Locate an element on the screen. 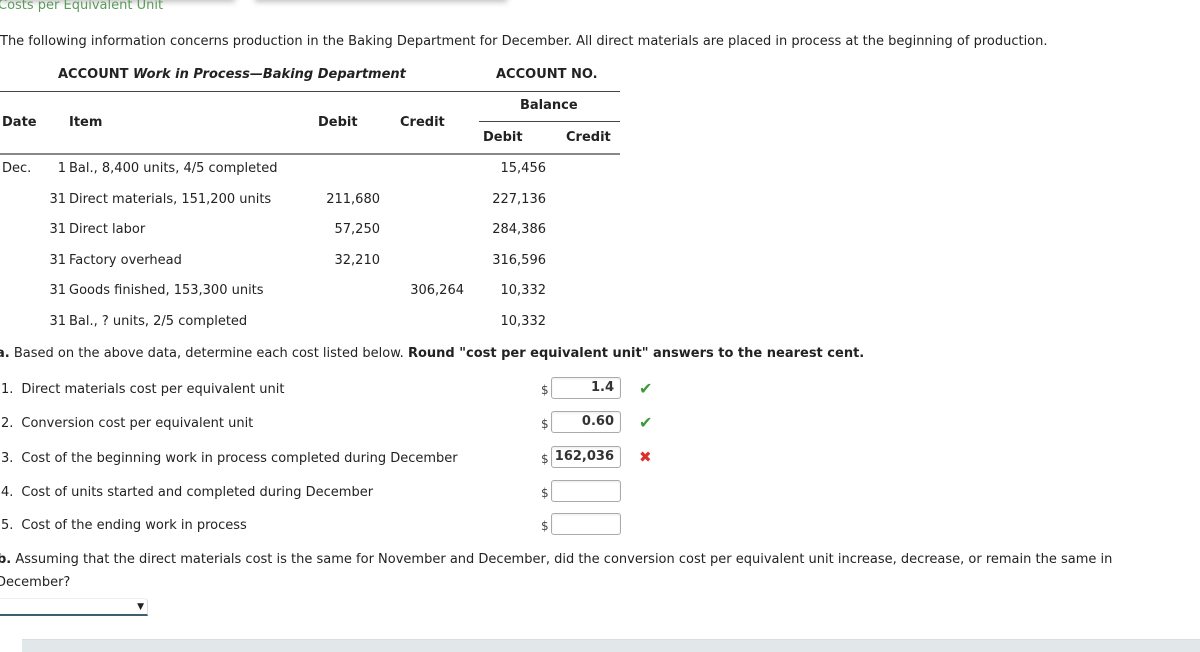  row-item: Goods finished, 153,300 units is located at coordinates (166, 290).